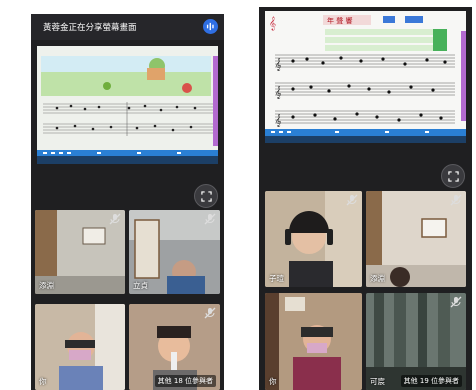 This screenshot has height=390, width=476. What do you see at coordinates (431, 381) in the screenshot?
I see `other-participants-button: 其他 19 位參與者` at bounding box center [431, 381].